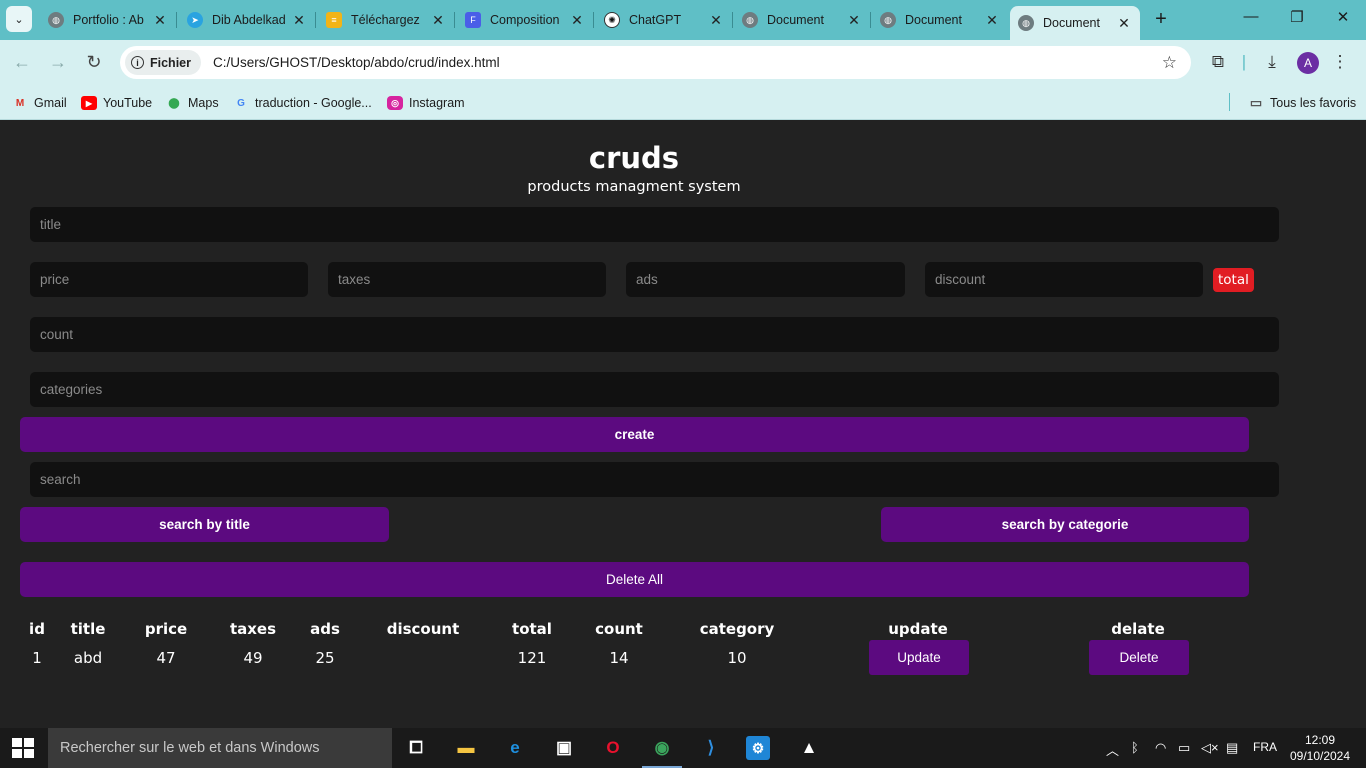  Describe the element at coordinates (467, 279) in the screenshot. I see `taxes-input` at that location.